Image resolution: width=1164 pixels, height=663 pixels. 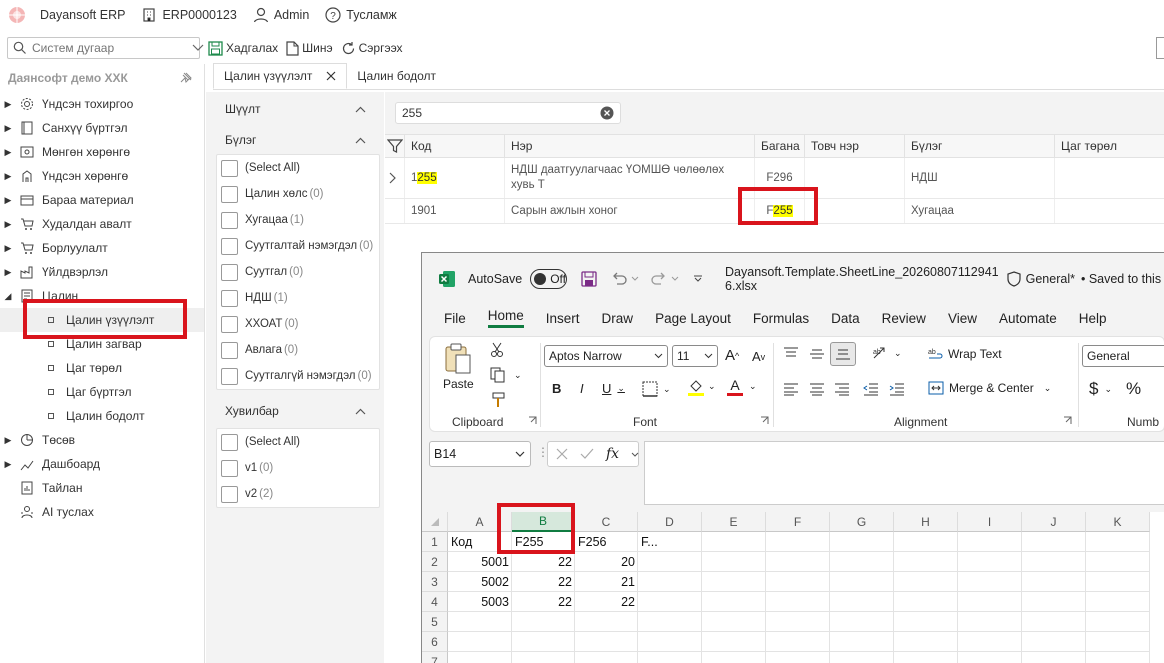 I want to click on filter-option: Суутгал (0), so click(x=298, y=272).